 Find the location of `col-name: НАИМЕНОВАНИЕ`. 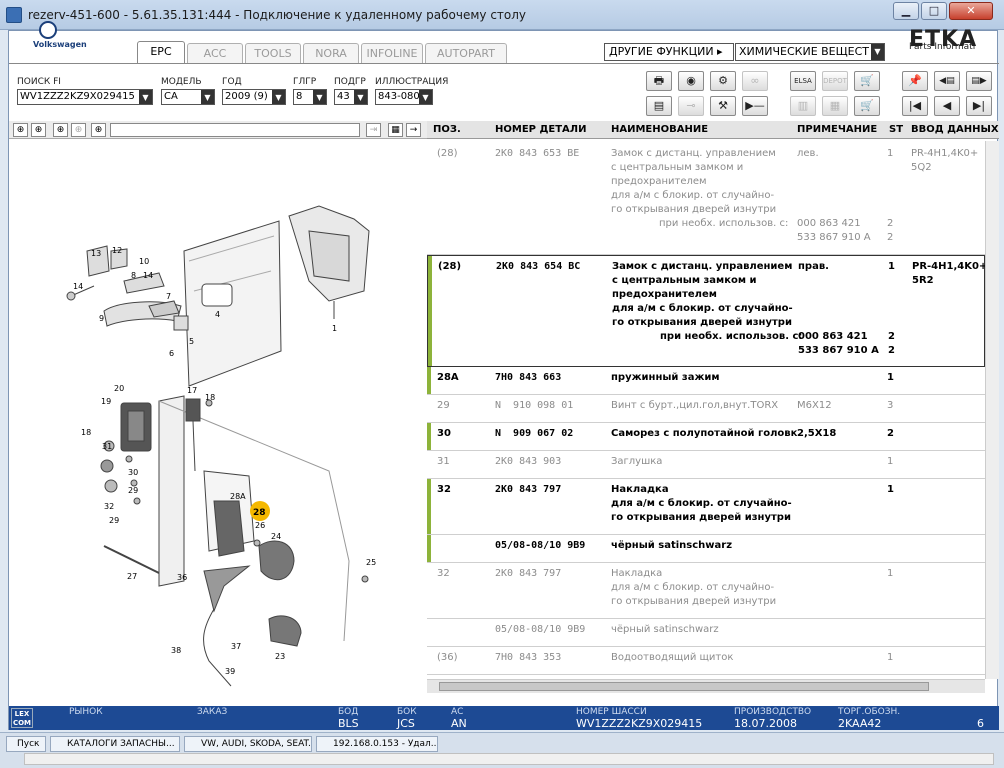

col-name: НАИМЕНОВАНИЕ is located at coordinates (659, 129).